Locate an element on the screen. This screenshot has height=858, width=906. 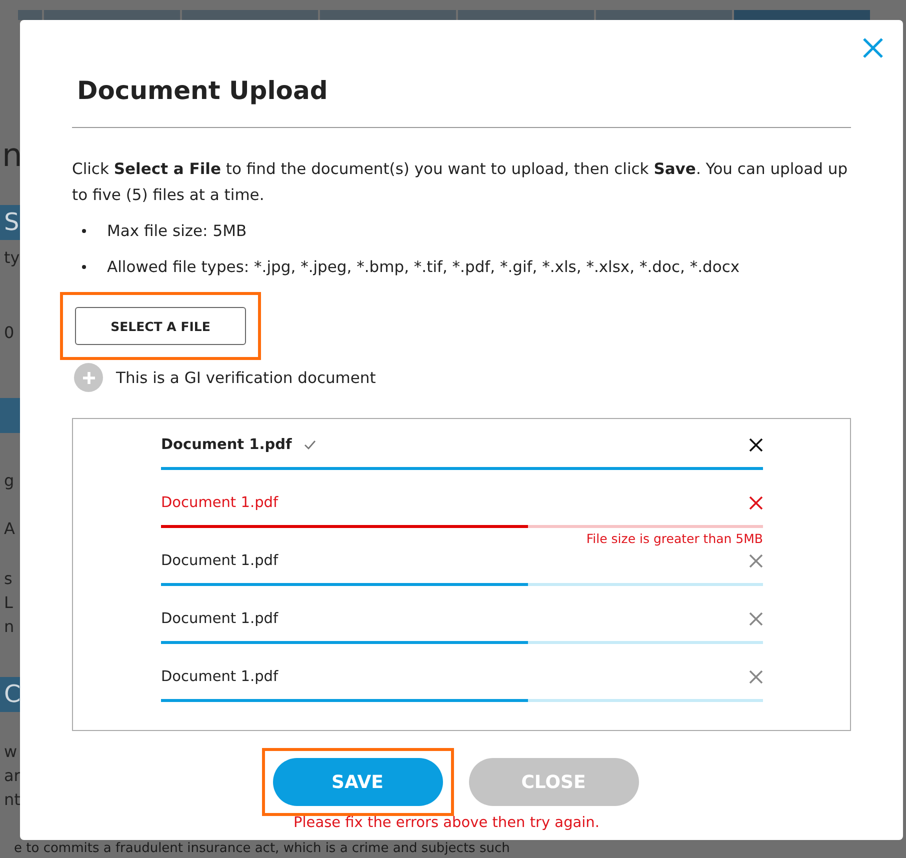
page-text: ar is located at coordinates (12, 776).